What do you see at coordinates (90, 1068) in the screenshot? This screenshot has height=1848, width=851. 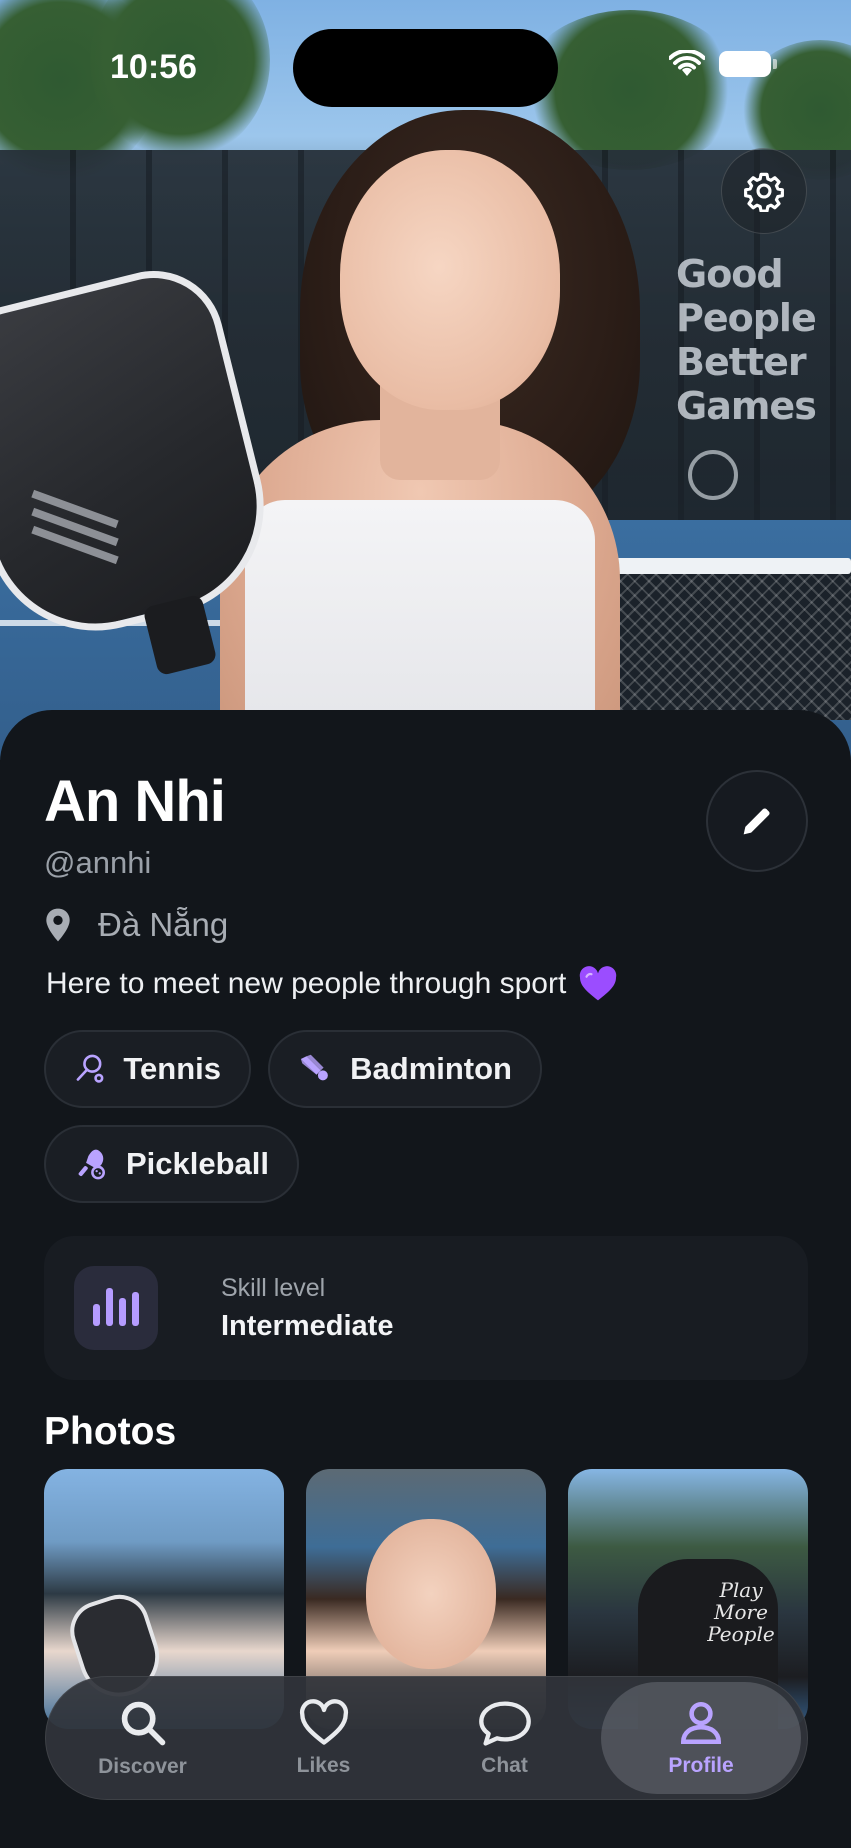 I see `tennis-racket-icon` at bounding box center [90, 1068].